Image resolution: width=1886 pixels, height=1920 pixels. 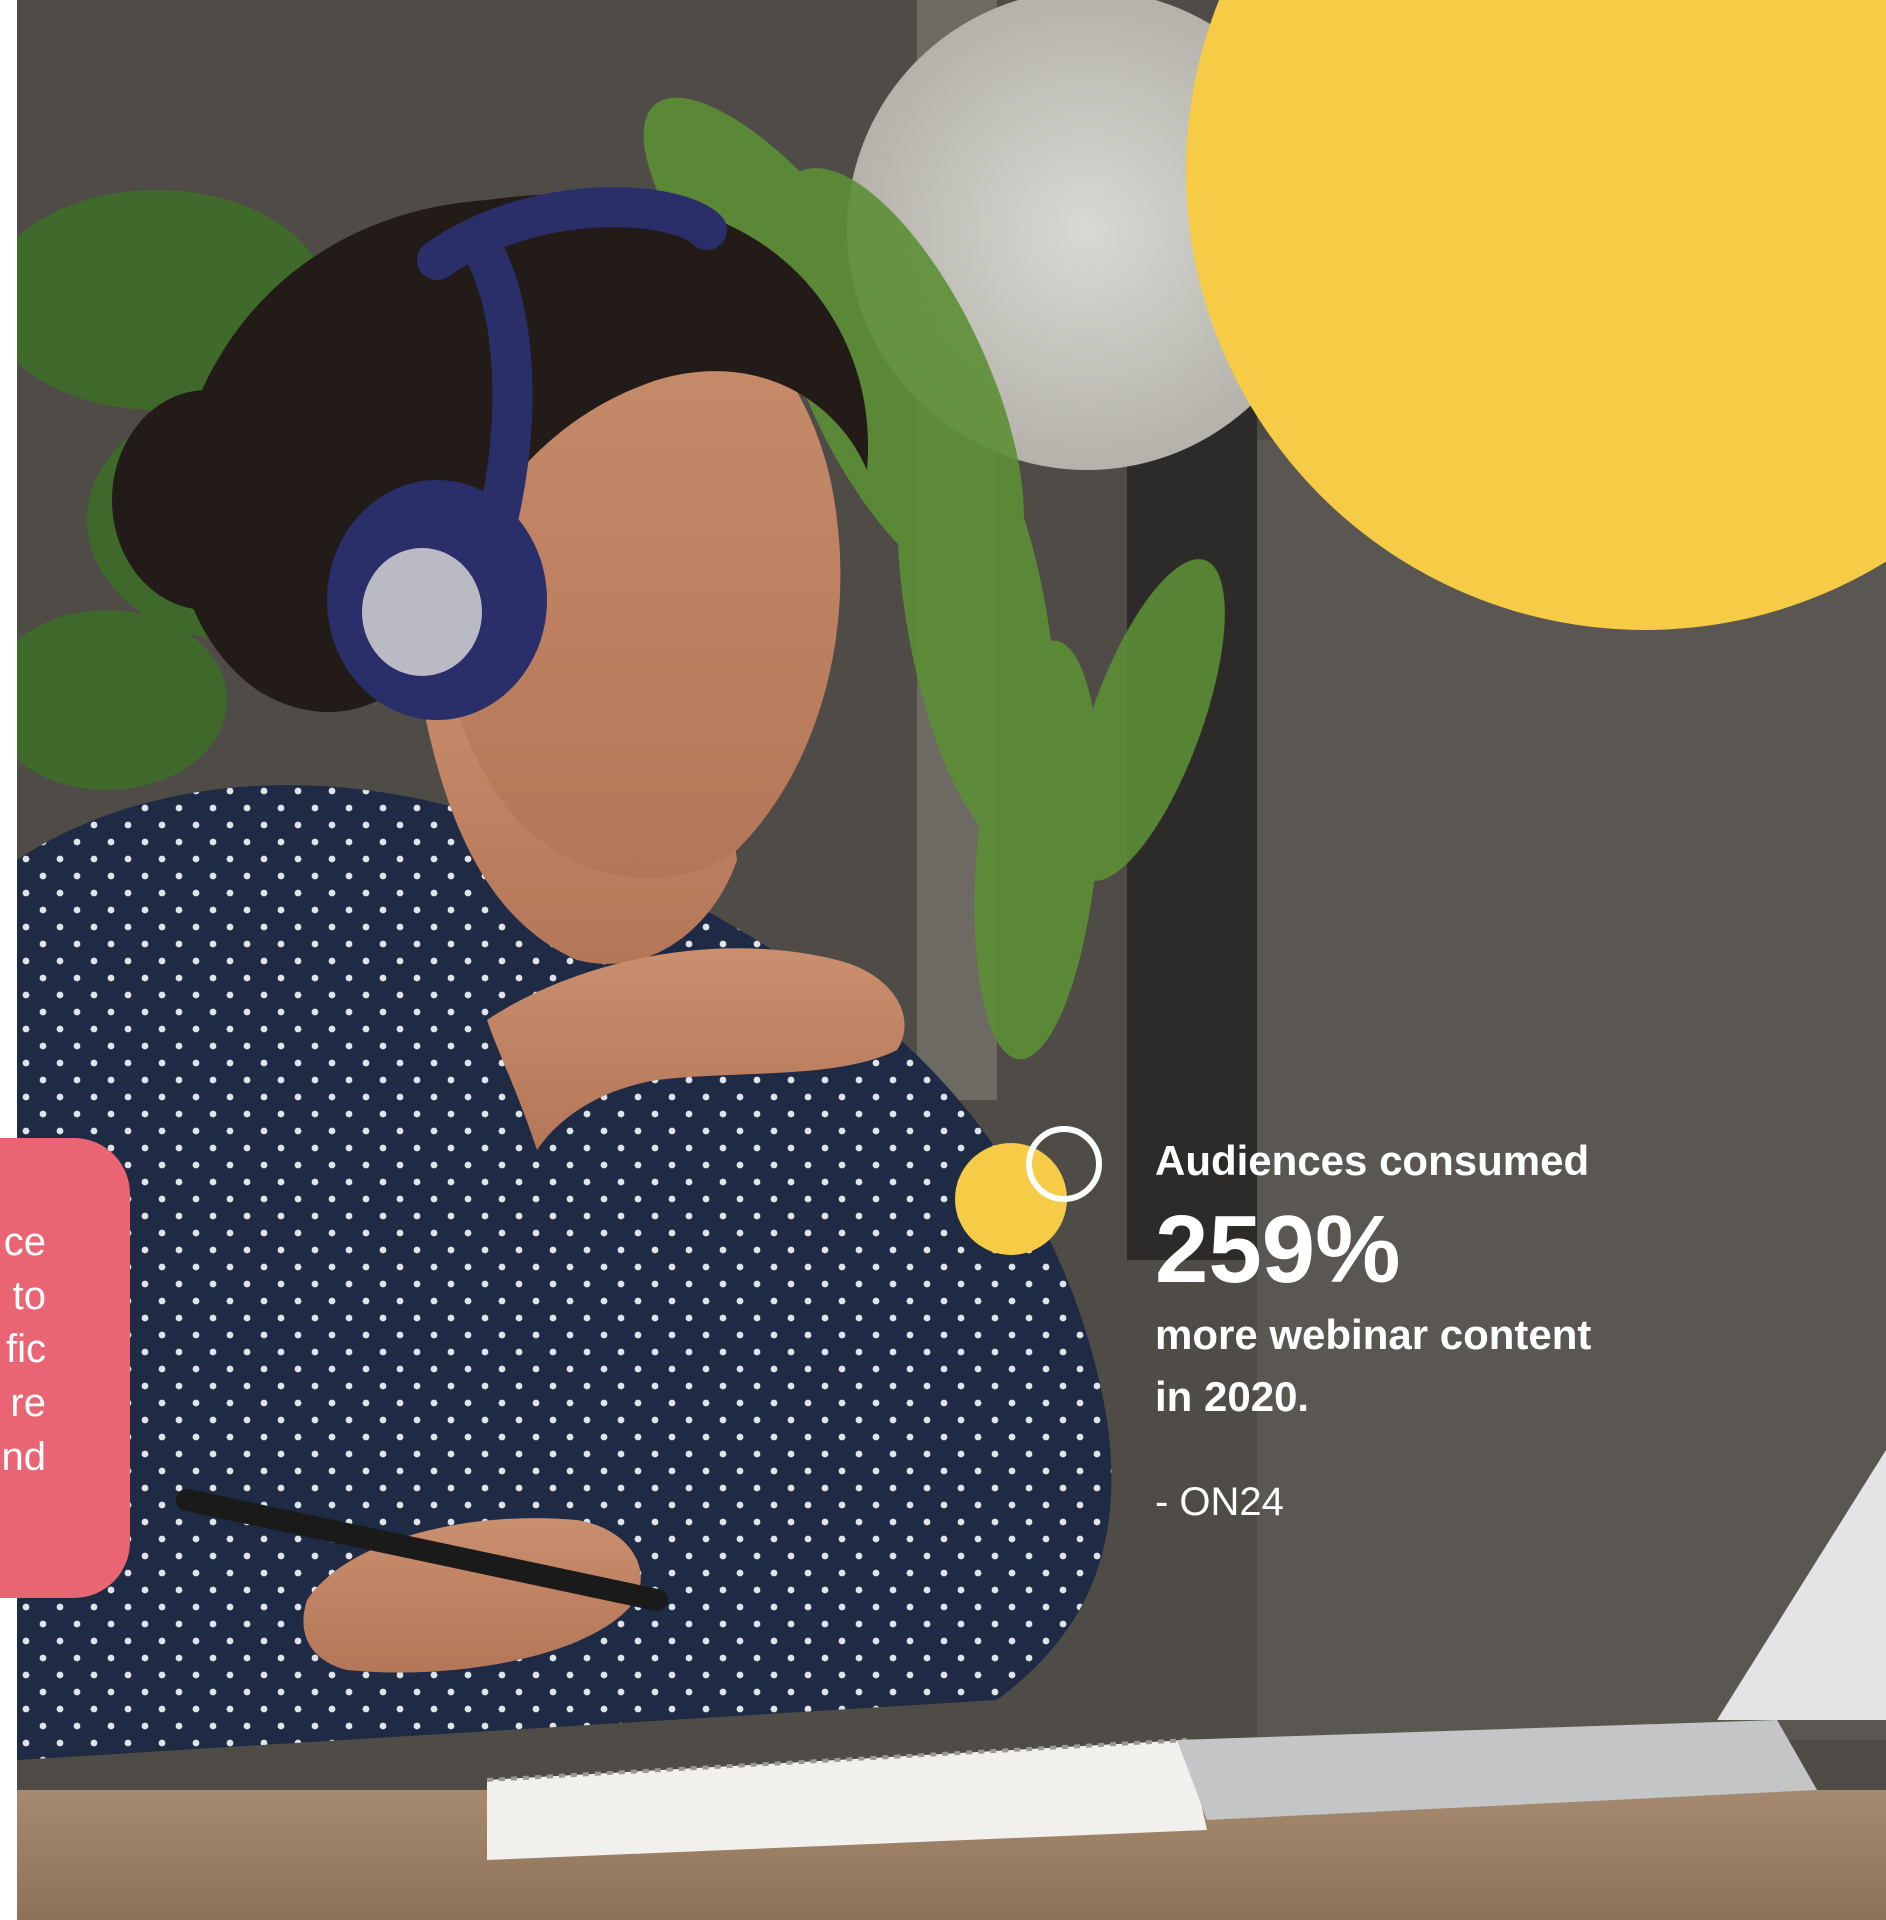 I want to click on statistic-trail-line: more webinar content, so click(x=1373, y=1334).